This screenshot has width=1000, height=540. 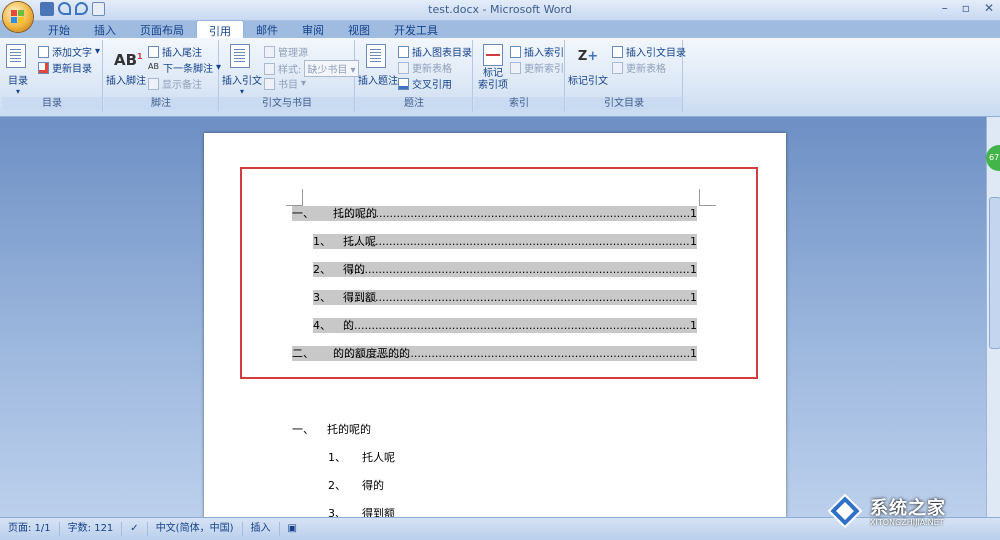 I want to click on restore-button: ▫, so click(x=966, y=8).